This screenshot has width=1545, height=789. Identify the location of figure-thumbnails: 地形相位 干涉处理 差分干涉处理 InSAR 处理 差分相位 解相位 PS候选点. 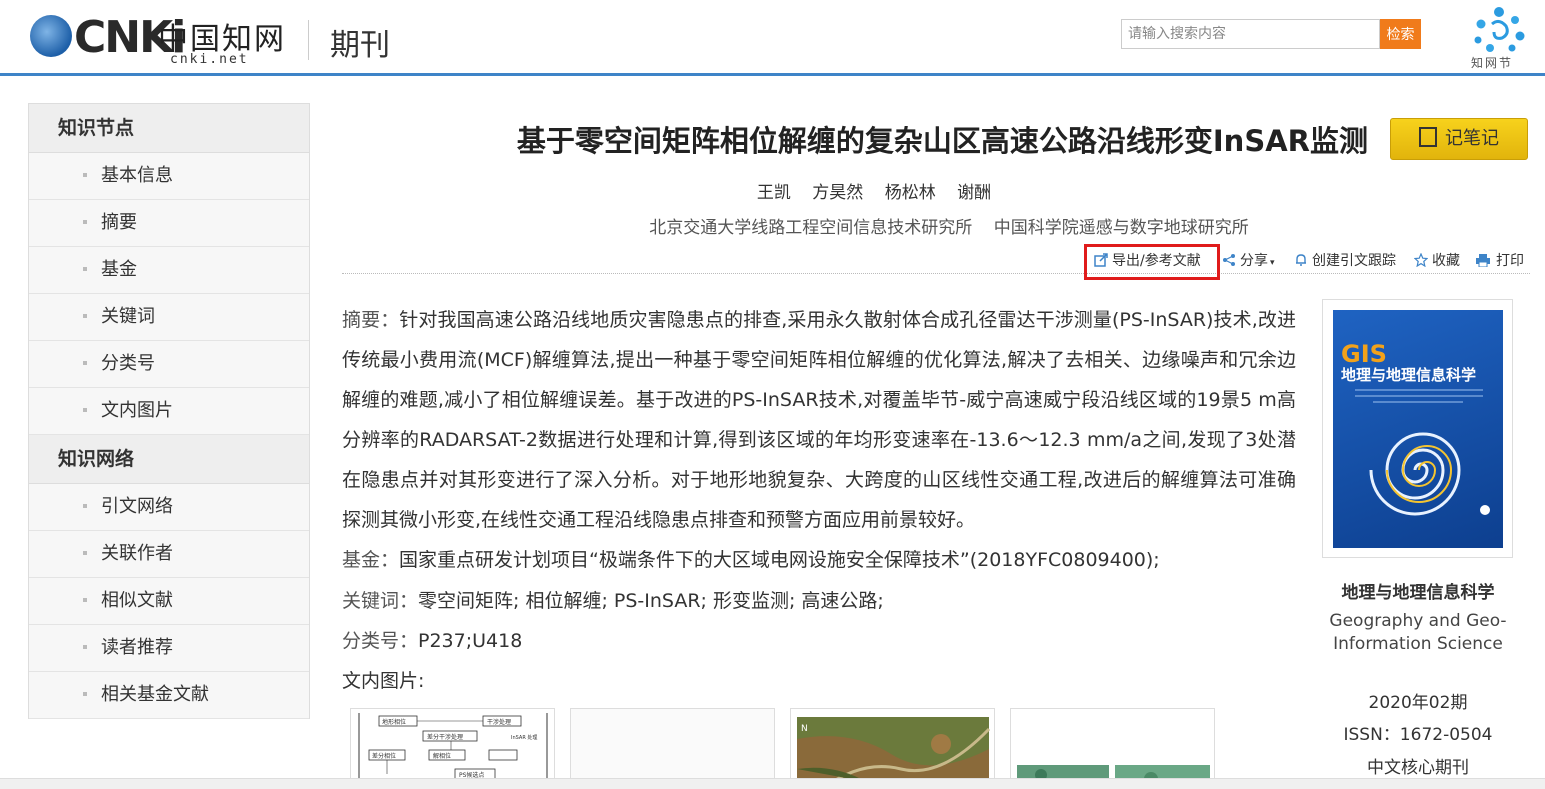
(785, 748).